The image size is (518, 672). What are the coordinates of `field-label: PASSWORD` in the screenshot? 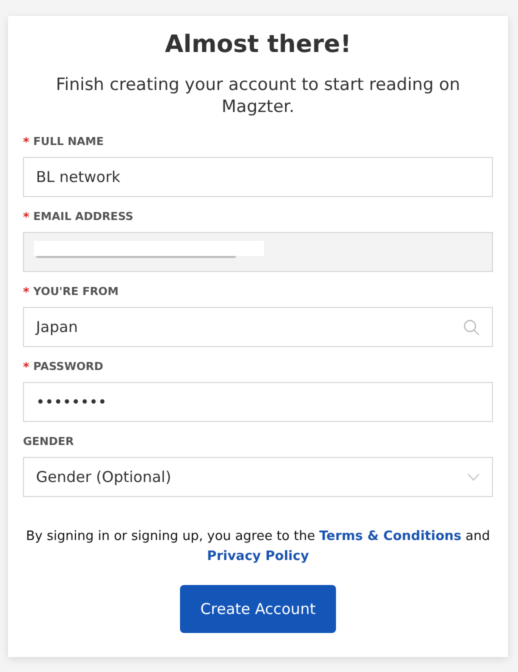 It's located at (68, 366).